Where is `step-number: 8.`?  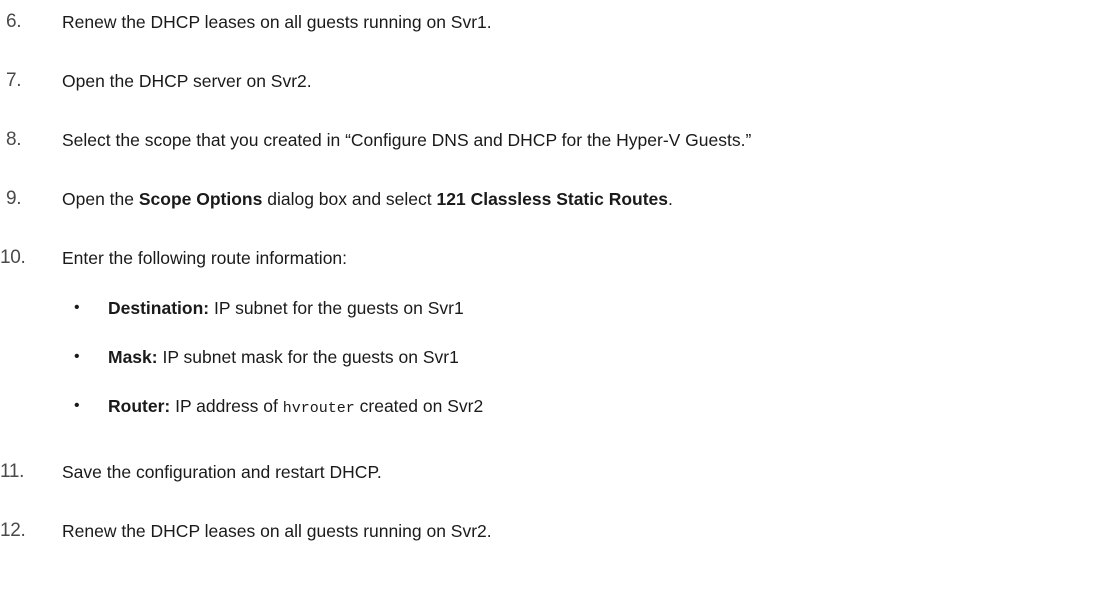
step-number: 8. is located at coordinates (14, 139).